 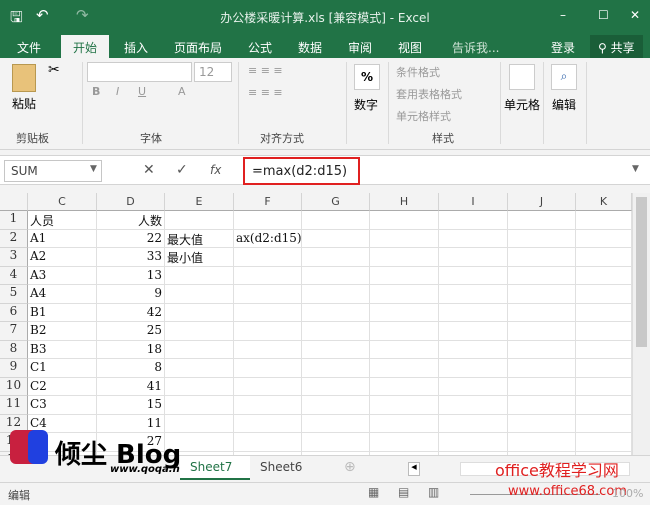 What do you see at coordinates (131, 386) in the screenshot?
I see `cell: 41` at bounding box center [131, 386].